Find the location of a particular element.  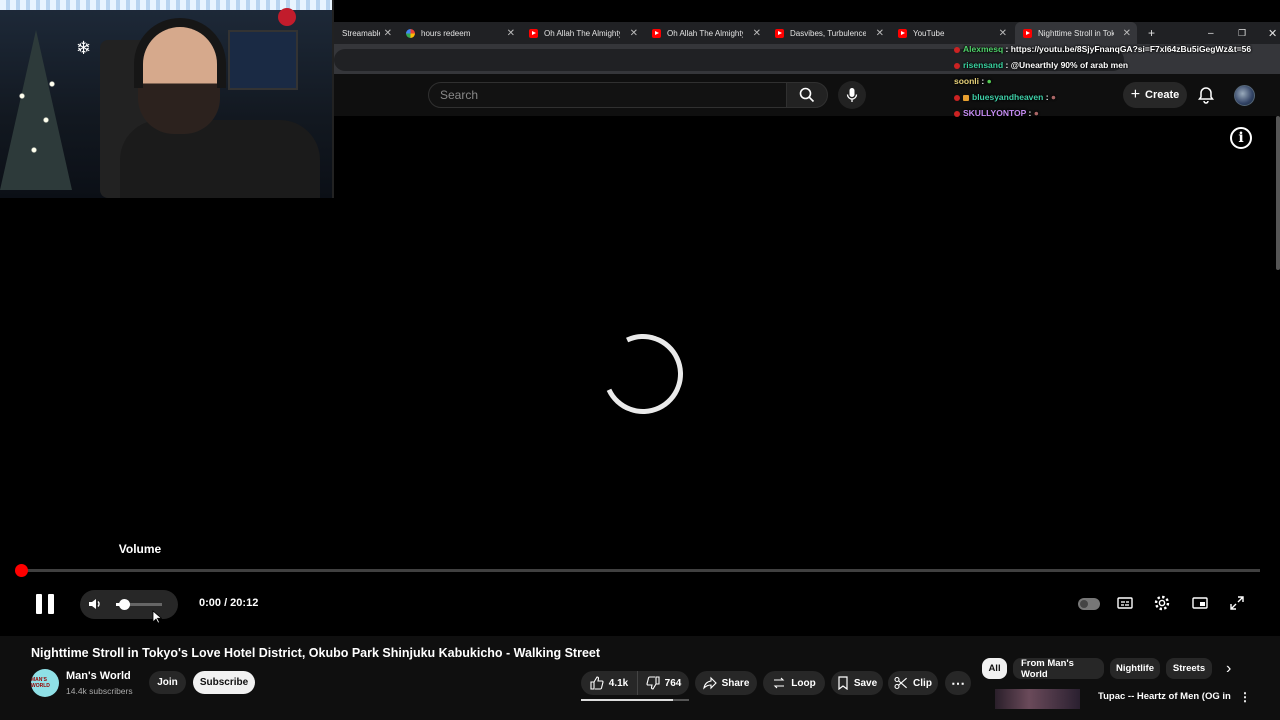

more-actions-icon: ⋯ is located at coordinates (958, 683).